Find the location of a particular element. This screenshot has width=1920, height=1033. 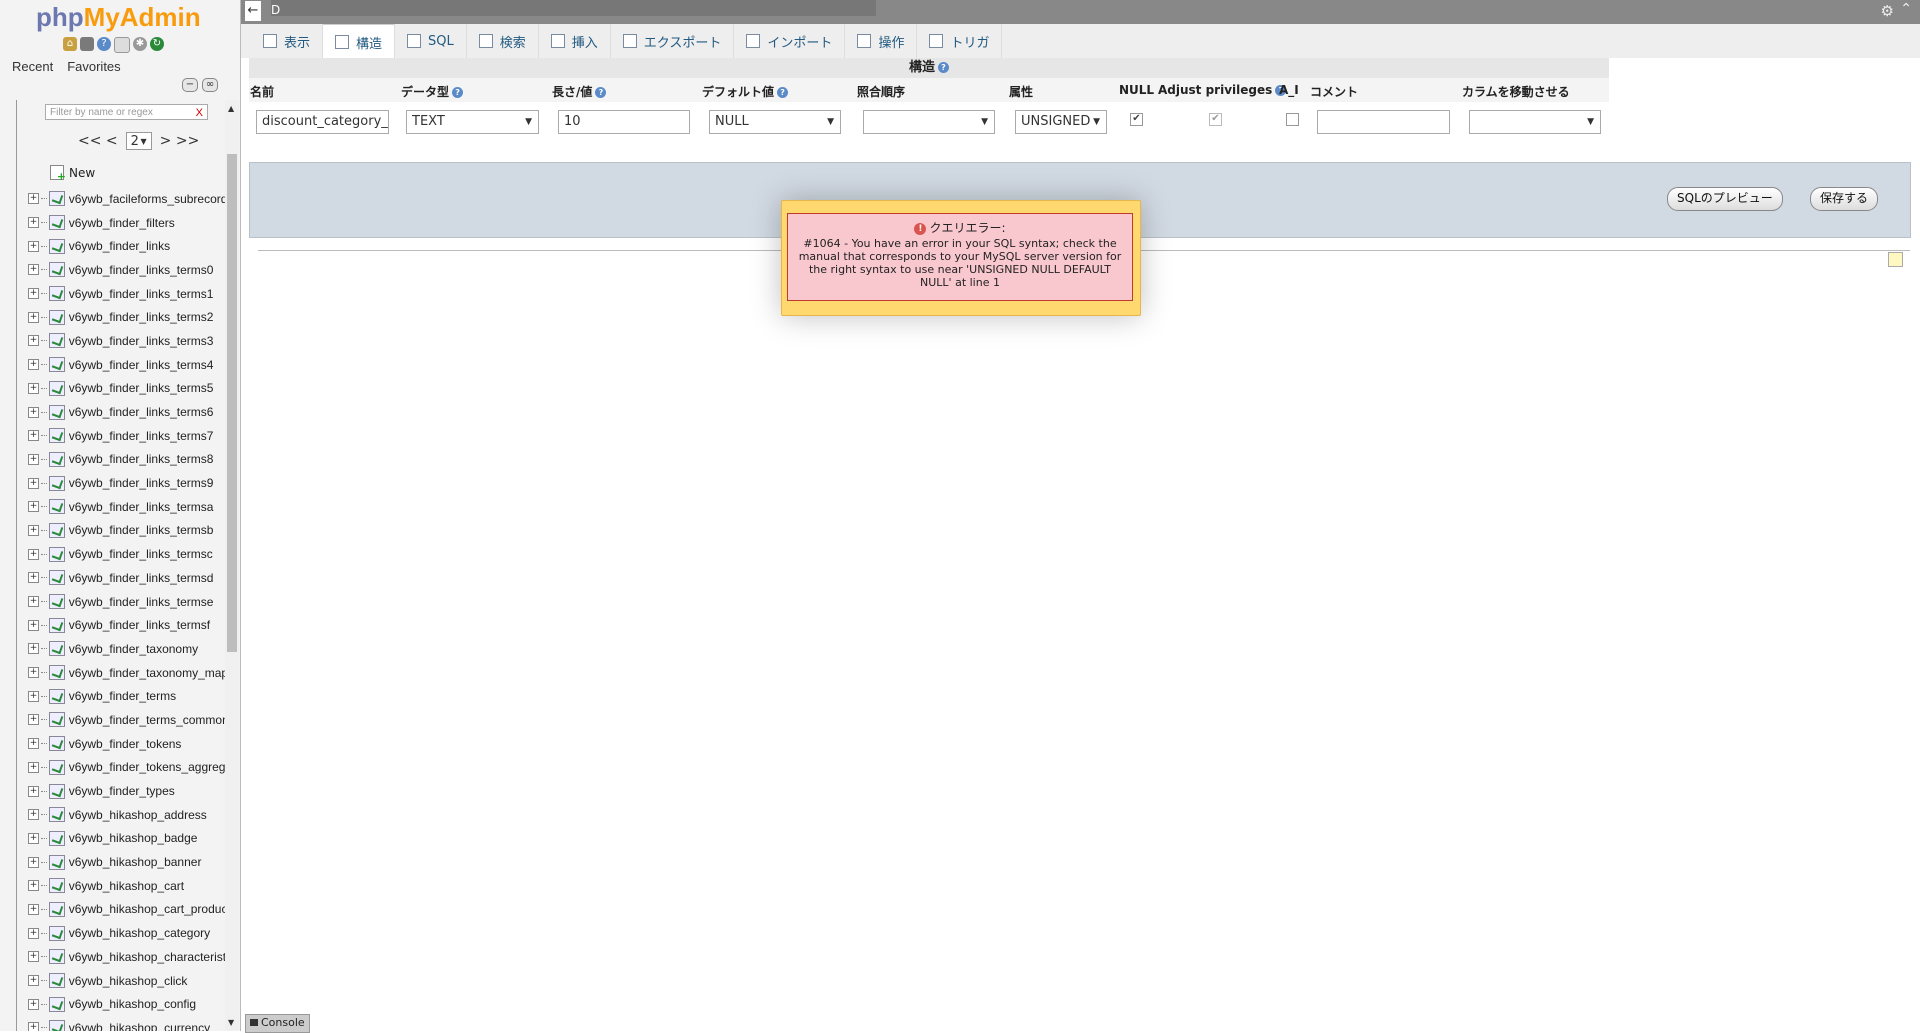

tab-export: エクスポート is located at coordinates (673, 41).